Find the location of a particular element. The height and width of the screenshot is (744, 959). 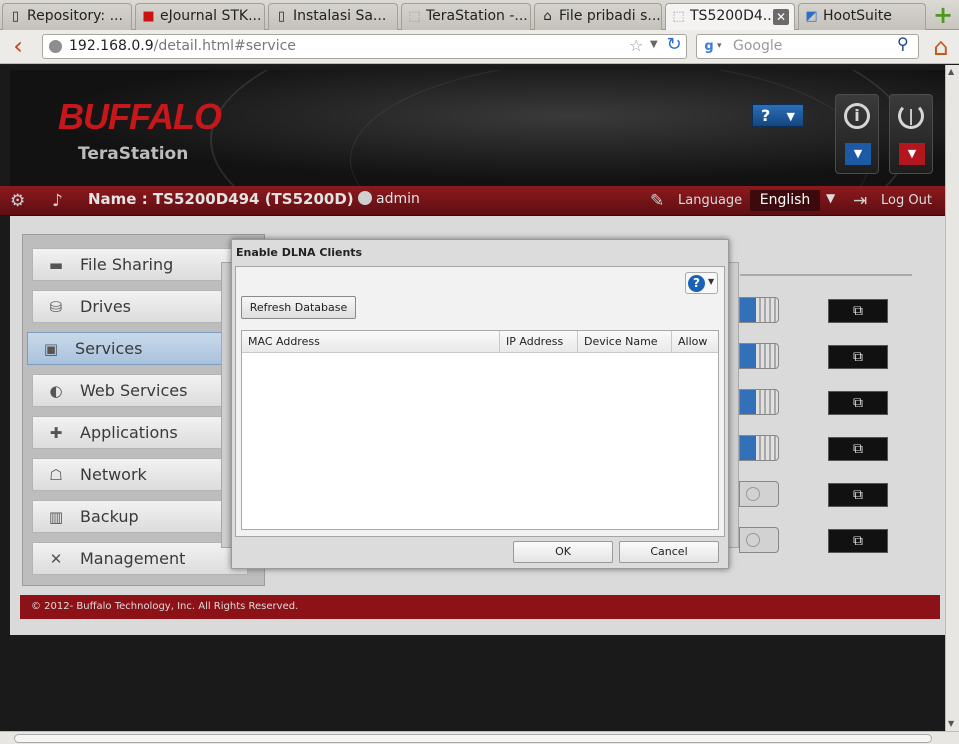

horizontal-scrollbar is located at coordinates (479, 737).